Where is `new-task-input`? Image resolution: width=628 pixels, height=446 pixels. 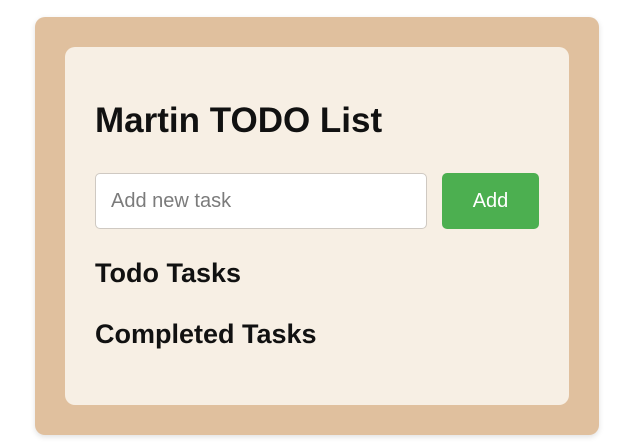 new-task-input is located at coordinates (261, 201).